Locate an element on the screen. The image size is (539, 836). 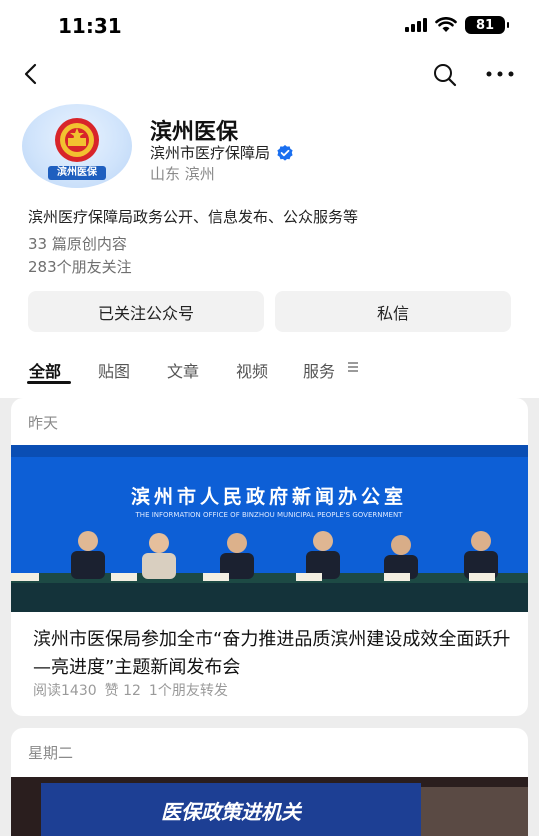
read-count: 阅读1430 is located at coordinates (65, 691).